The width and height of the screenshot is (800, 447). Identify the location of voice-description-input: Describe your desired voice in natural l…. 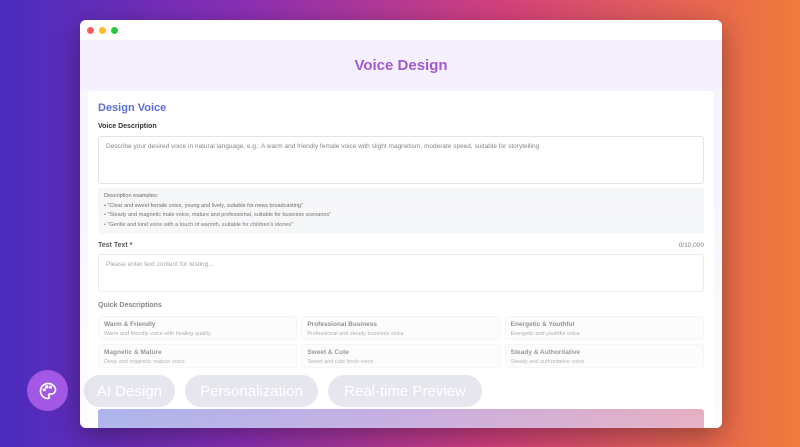
(401, 160).